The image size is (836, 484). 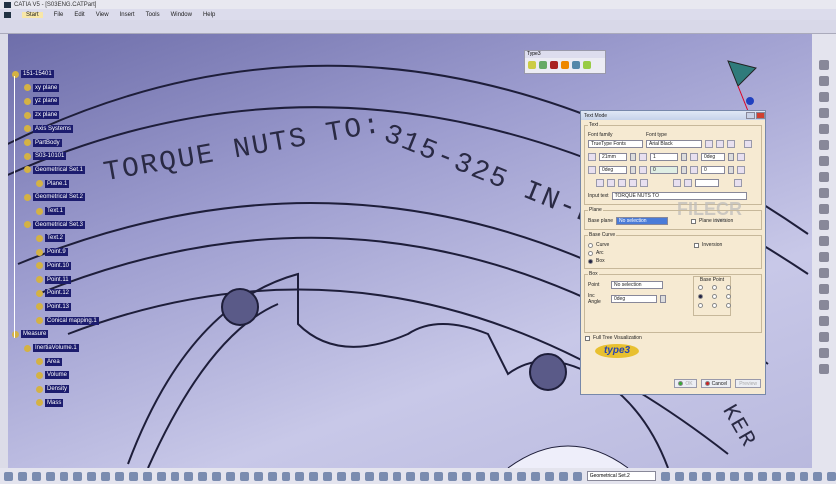 I want to click on menu-window: Window, so click(x=181, y=15).